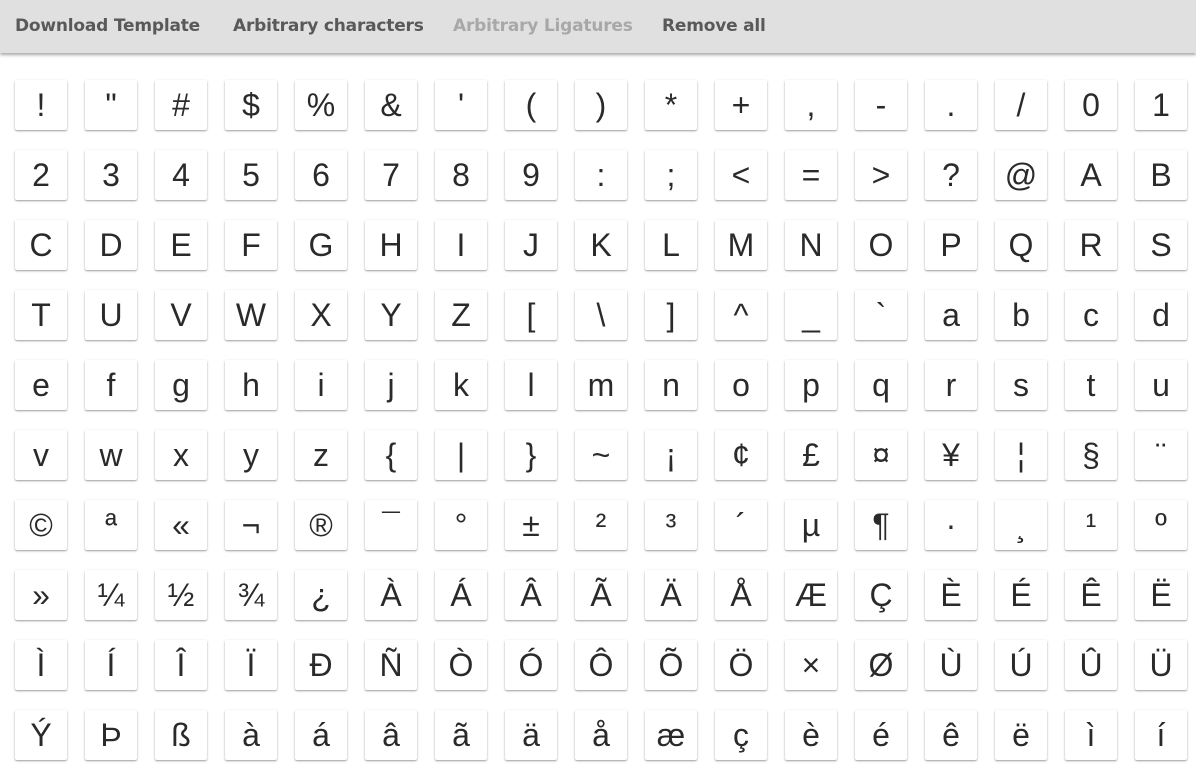 The image size is (1196, 769). I want to click on glyph-tile-p: p, so click(811, 385).